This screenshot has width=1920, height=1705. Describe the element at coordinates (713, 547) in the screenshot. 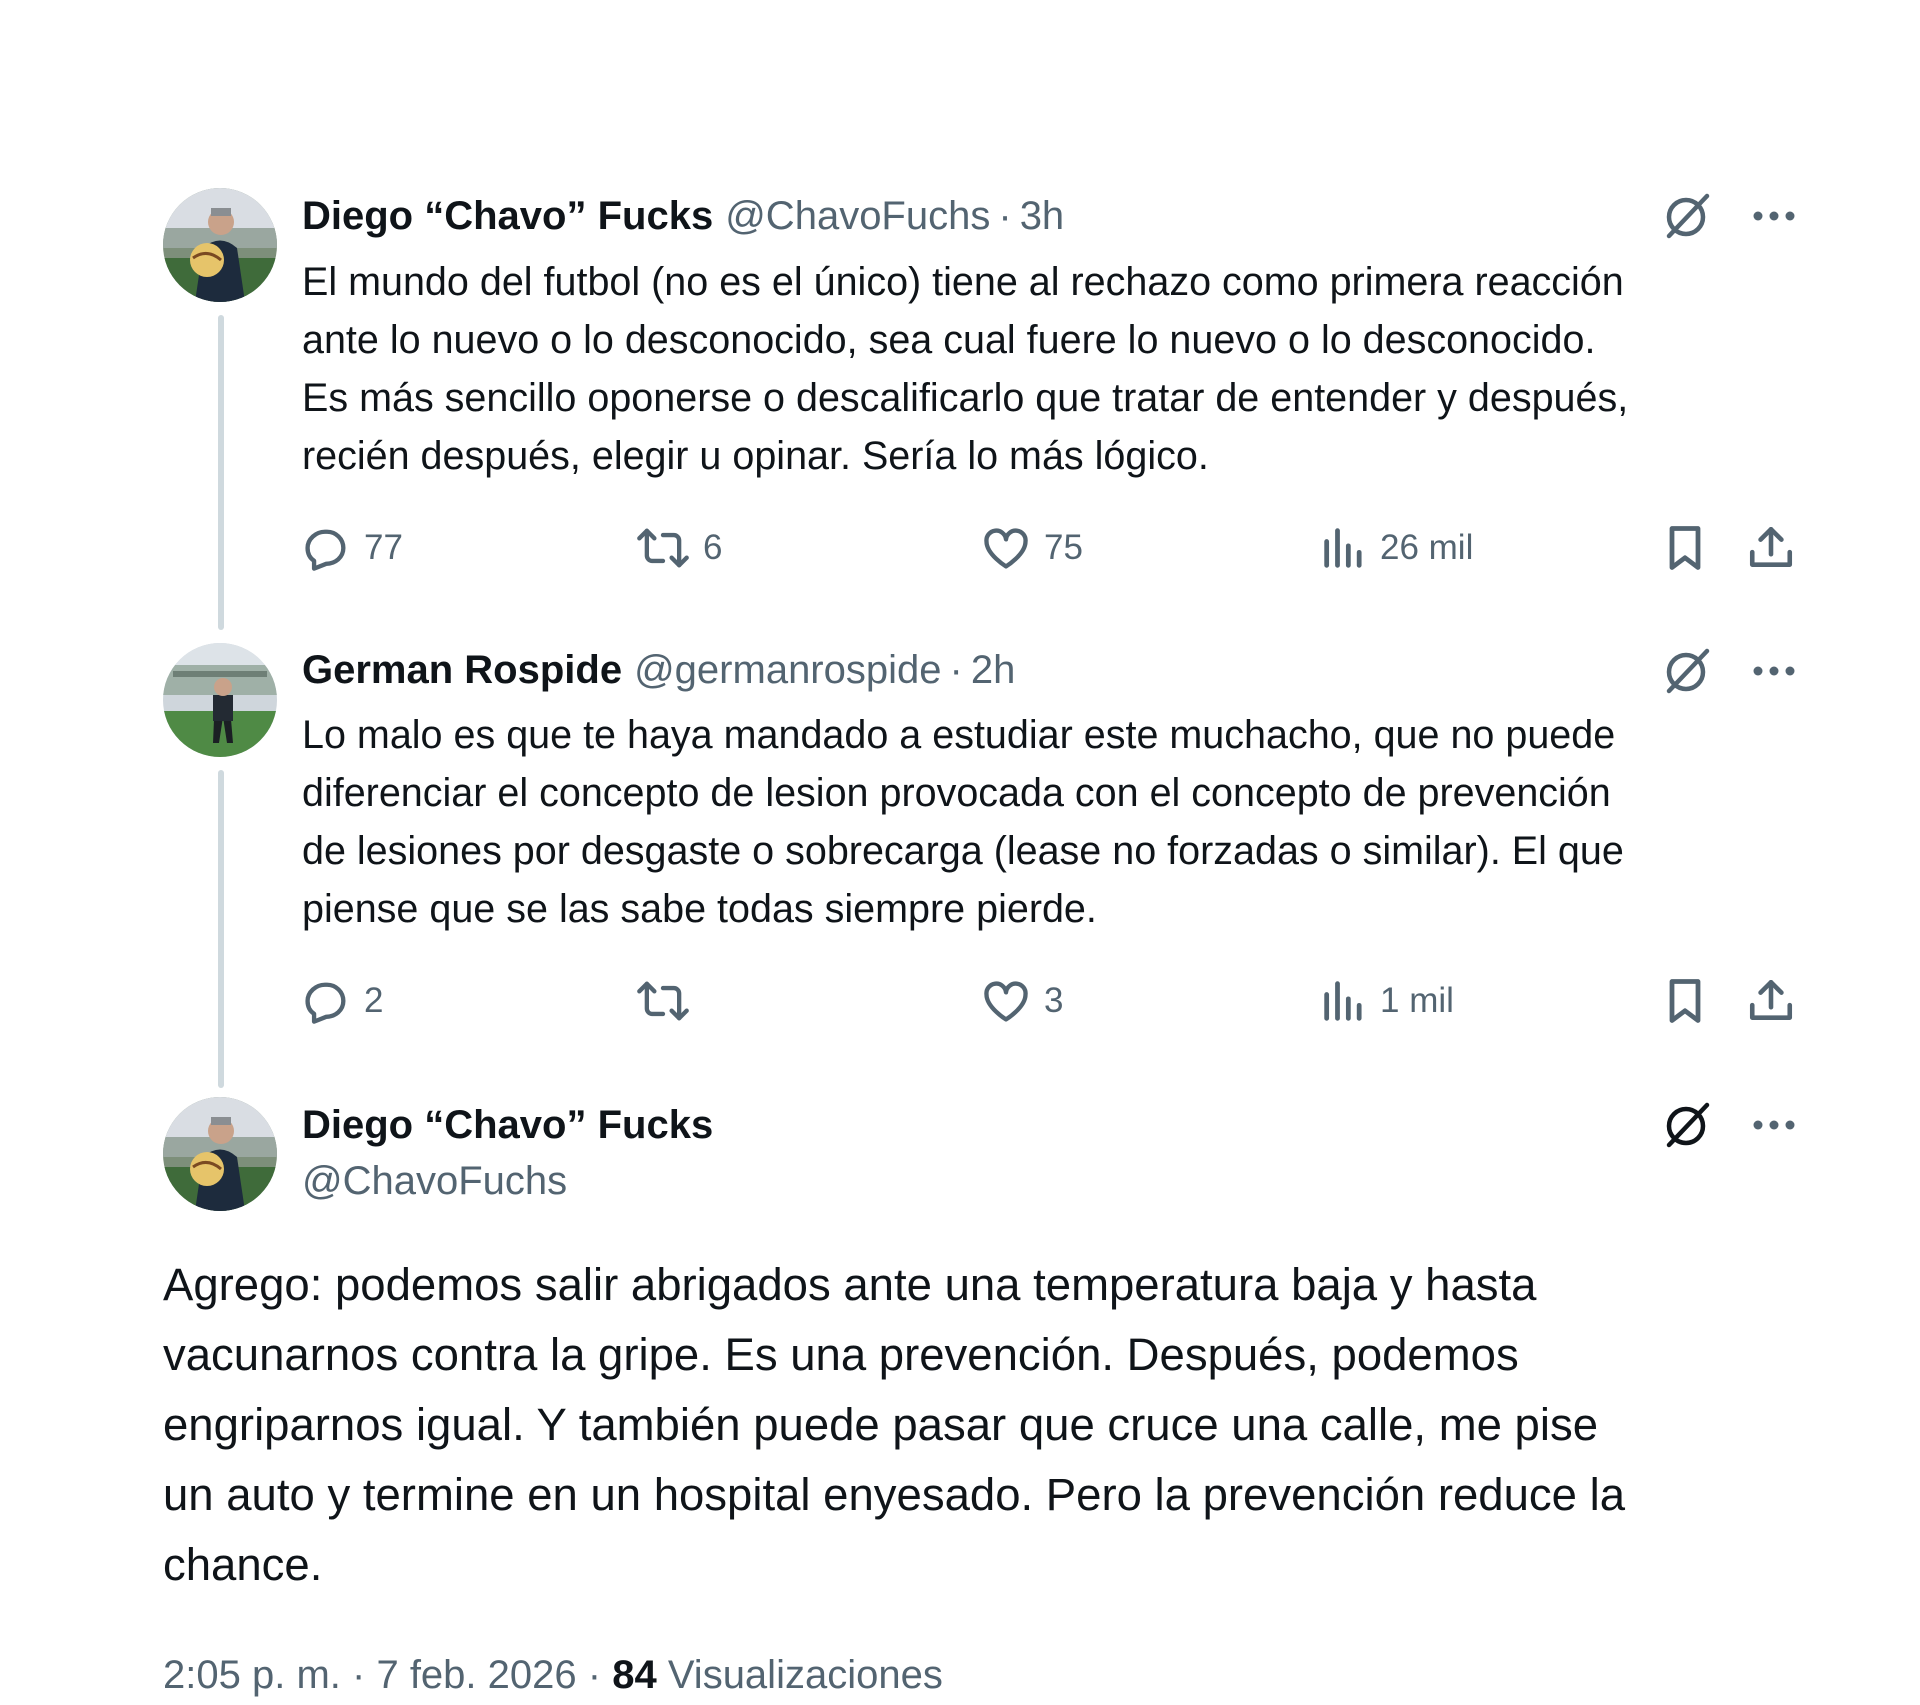

I see `retweet-count: 6` at that location.